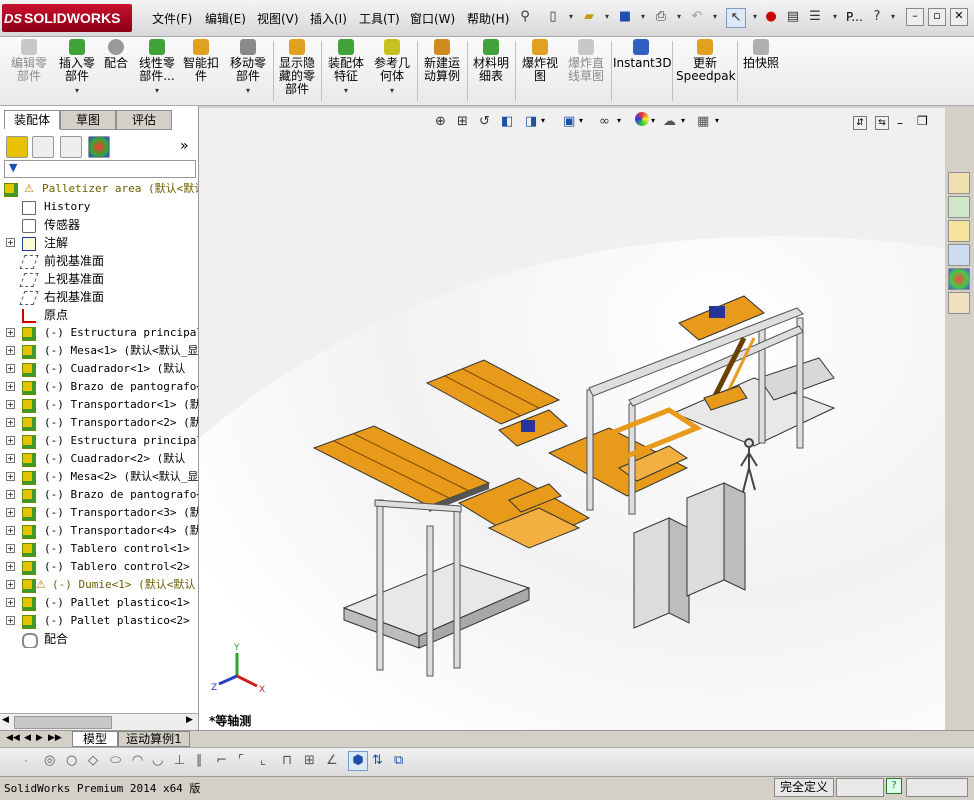 Image resolution: width=974 pixels, height=800 pixels. Describe the element at coordinates (27, 738) in the screenshot. I see `tab-prev-icon: ◀` at that location.